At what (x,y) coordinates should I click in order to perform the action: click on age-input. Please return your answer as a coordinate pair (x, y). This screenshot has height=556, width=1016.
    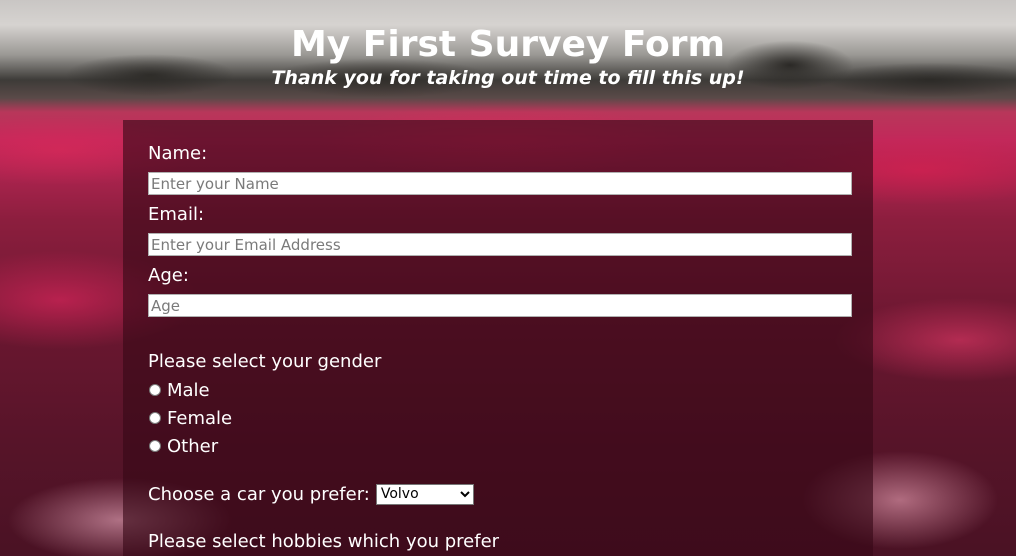
    Looking at the image, I should click on (500, 305).